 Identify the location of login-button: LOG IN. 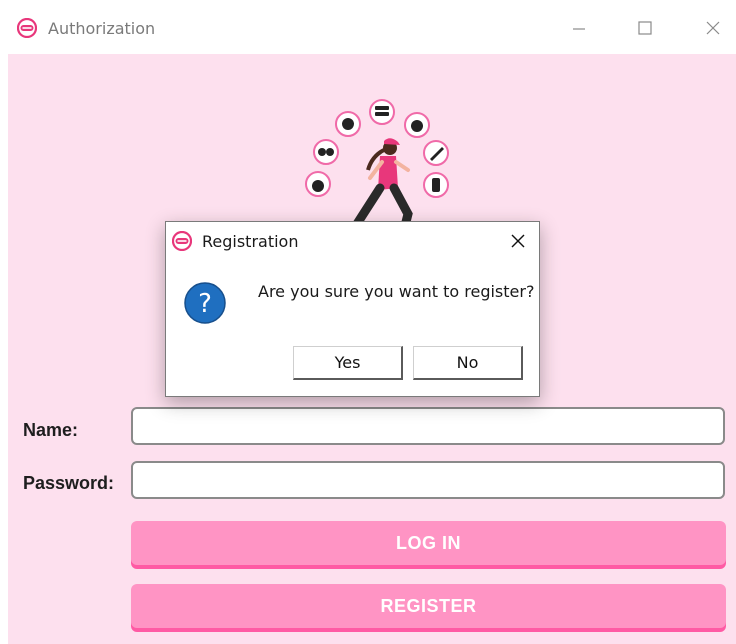
(428, 543).